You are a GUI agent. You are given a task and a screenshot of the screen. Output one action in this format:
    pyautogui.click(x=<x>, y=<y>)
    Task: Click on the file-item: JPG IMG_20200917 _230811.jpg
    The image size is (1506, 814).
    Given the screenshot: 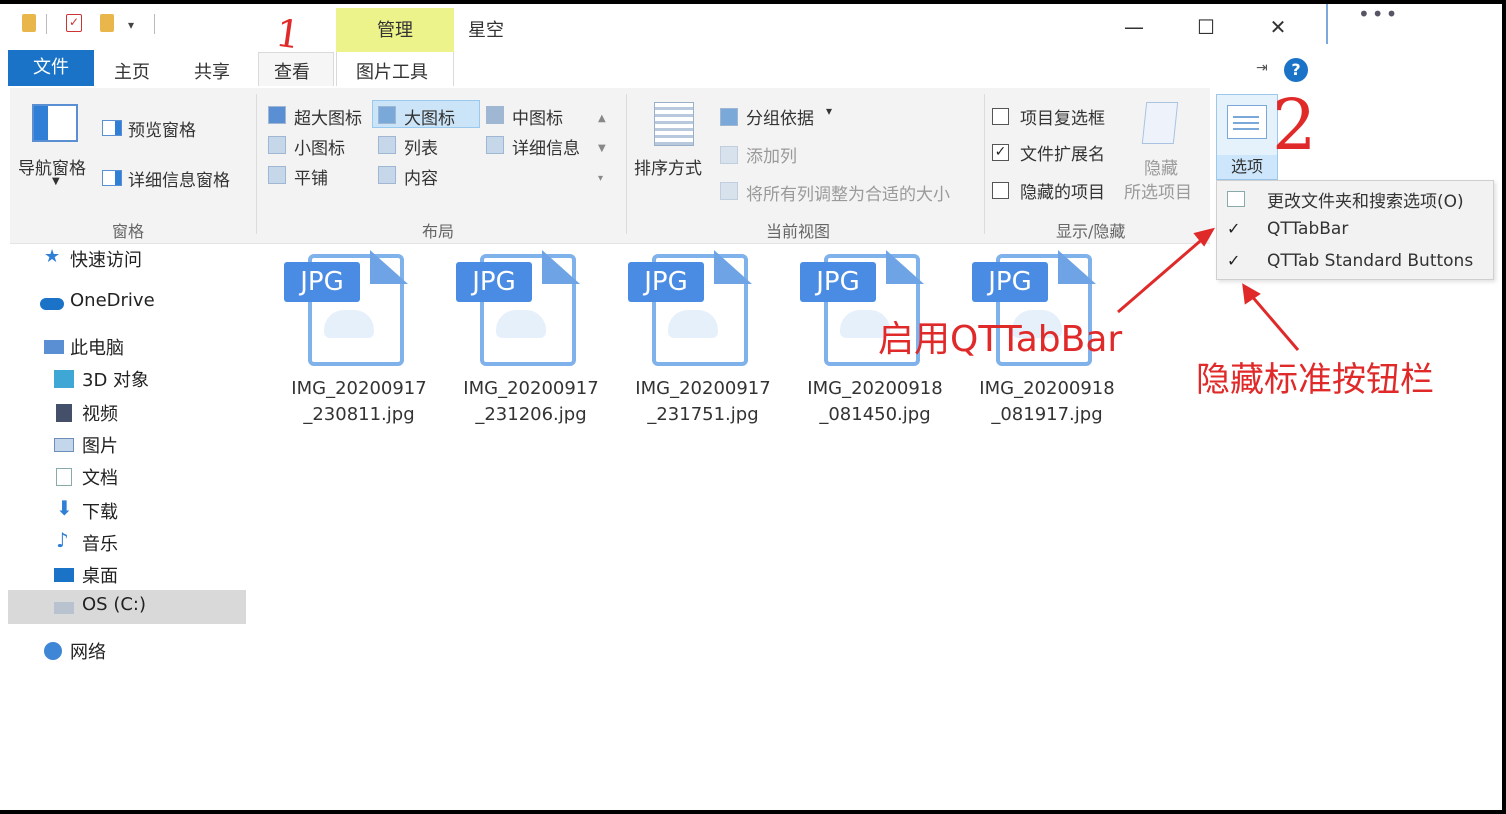 What is the action you would take?
    pyautogui.click(x=359, y=339)
    